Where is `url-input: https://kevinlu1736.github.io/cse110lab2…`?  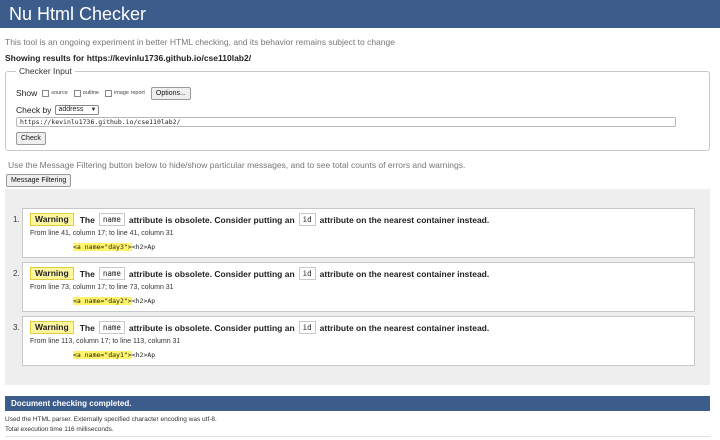
url-input: https://kevinlu1736.github.io/cse110lab2… is located at coordinates (346, 122).